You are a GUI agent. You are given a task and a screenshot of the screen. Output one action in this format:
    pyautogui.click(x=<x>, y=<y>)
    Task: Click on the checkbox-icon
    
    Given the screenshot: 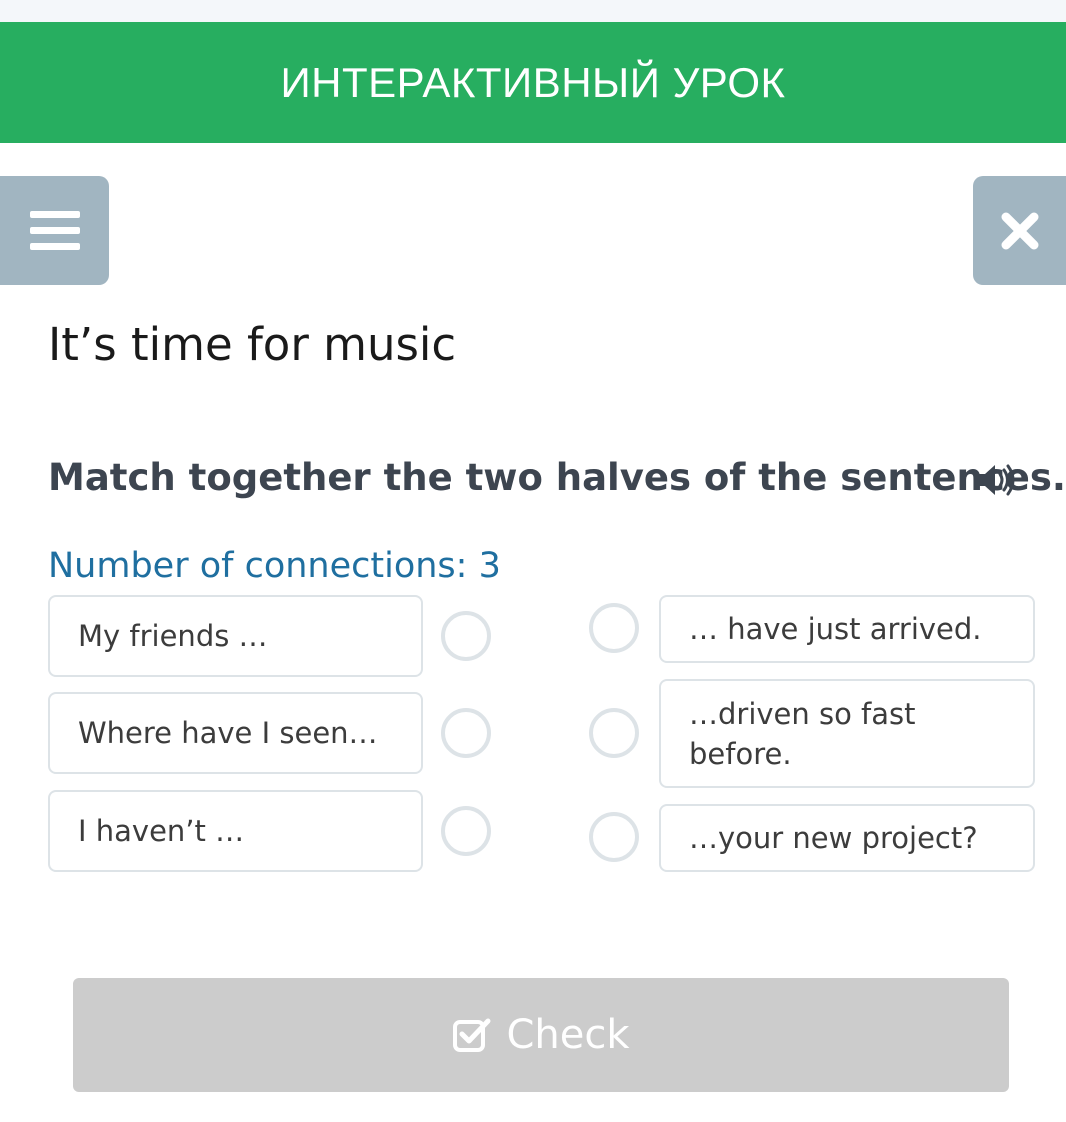 What is the action you would take?
    pyautogui.click(x=472, y=1035)
    